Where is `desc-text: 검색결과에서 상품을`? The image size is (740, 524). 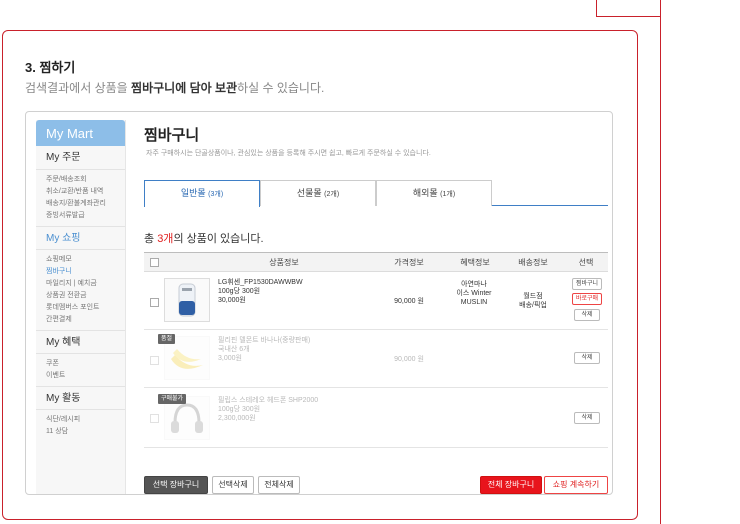 desc-text: 검색결과에서 상품을 is located at coordinates (78, 88).